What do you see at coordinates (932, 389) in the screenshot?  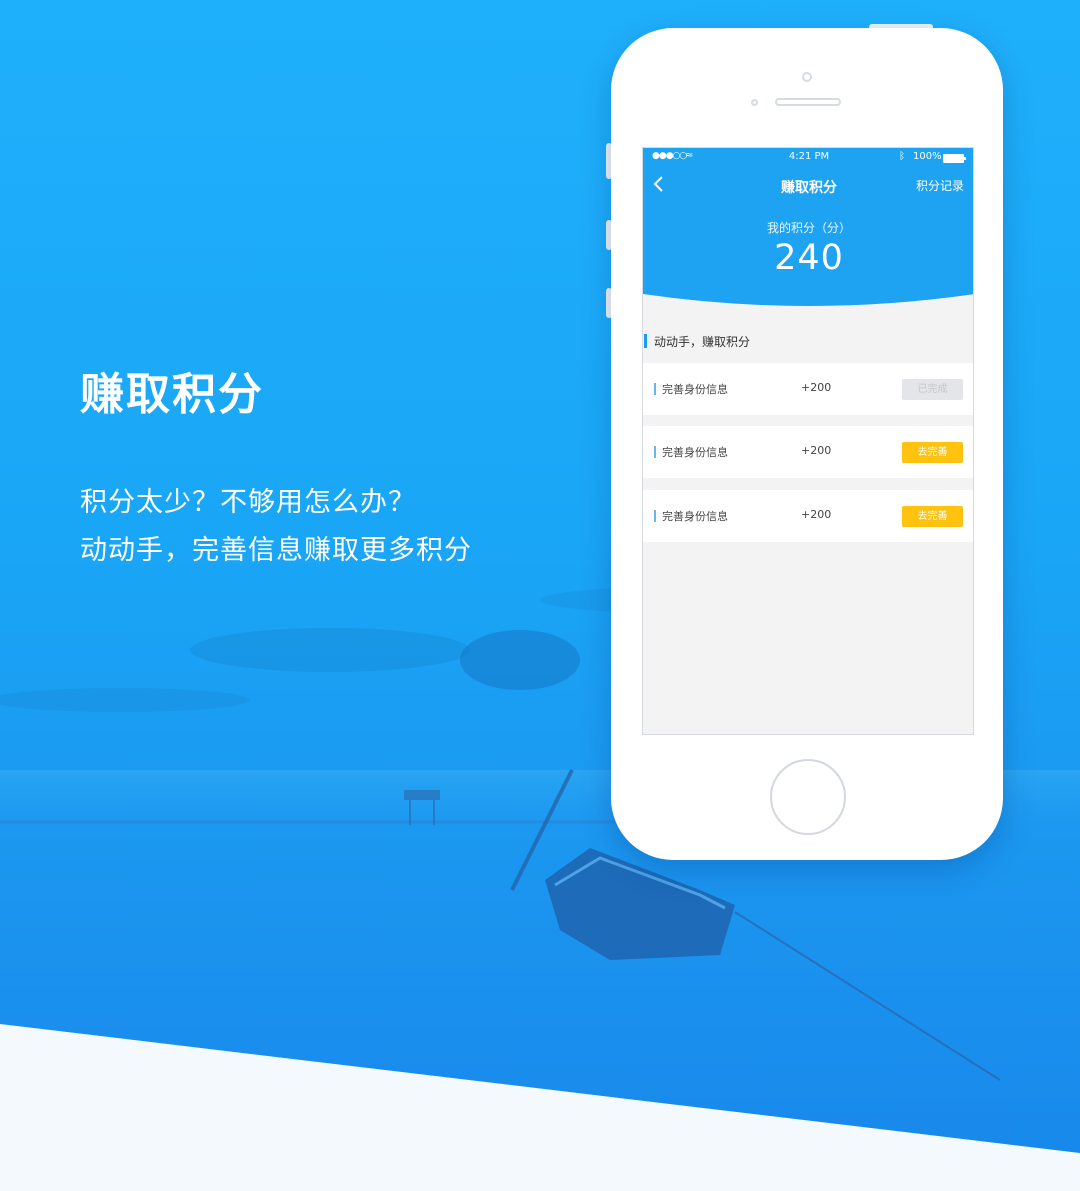 I see `task-done-button: 已完成` at bounding box center [932, 389].